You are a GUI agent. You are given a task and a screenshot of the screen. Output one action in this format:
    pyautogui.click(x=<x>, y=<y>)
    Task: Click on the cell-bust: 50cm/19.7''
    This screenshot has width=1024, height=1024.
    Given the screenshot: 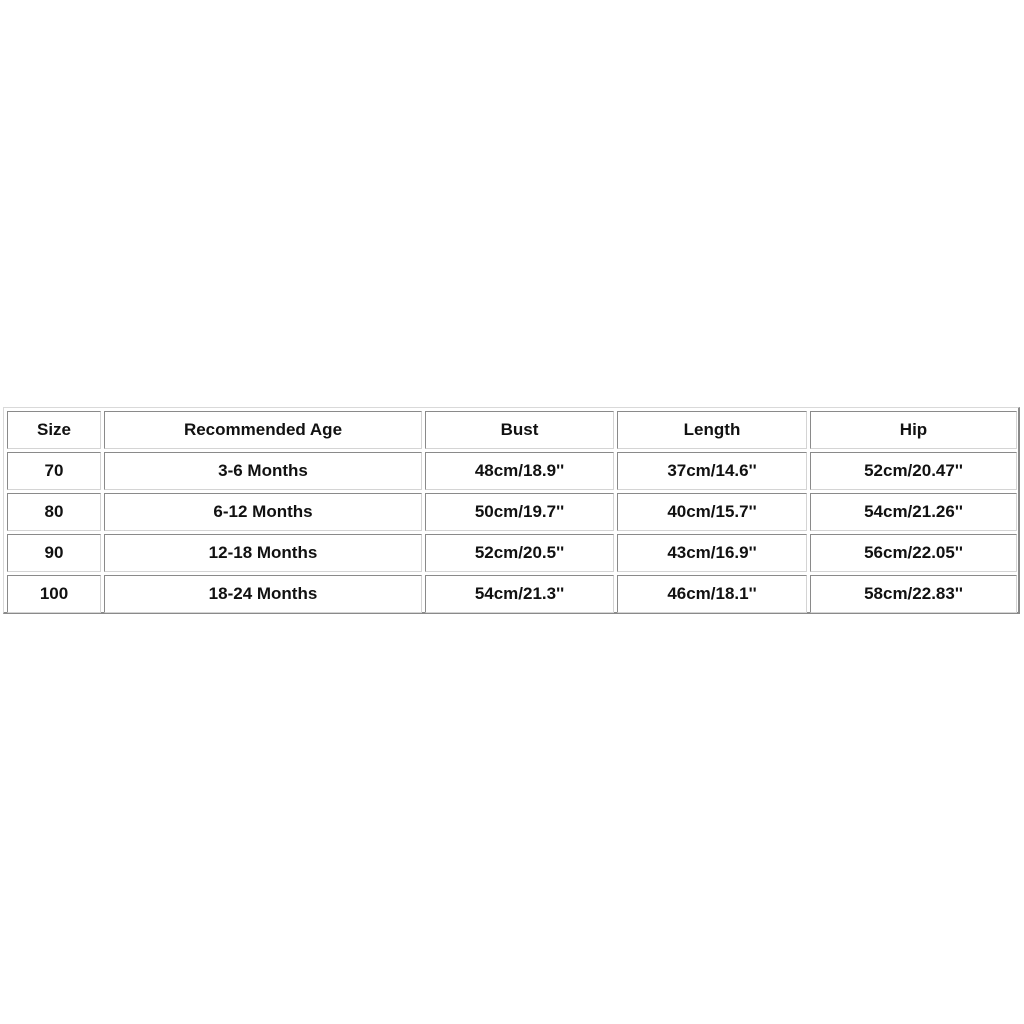 What is the action you would take?
    pyautogui.click(x=519, y=512)
    